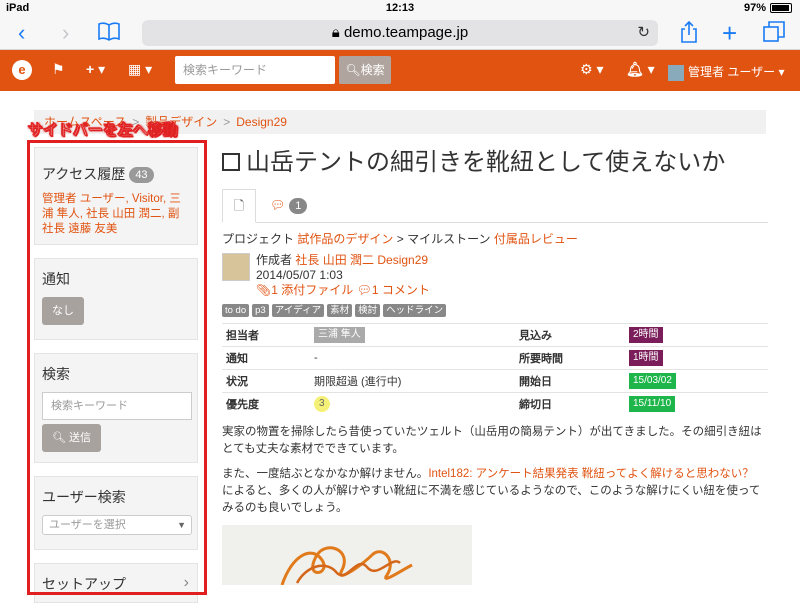 Image resolution: width=800 pixels, height=616 pixels. I want to click on comments-link: 1 コメント, so click(401, 290).